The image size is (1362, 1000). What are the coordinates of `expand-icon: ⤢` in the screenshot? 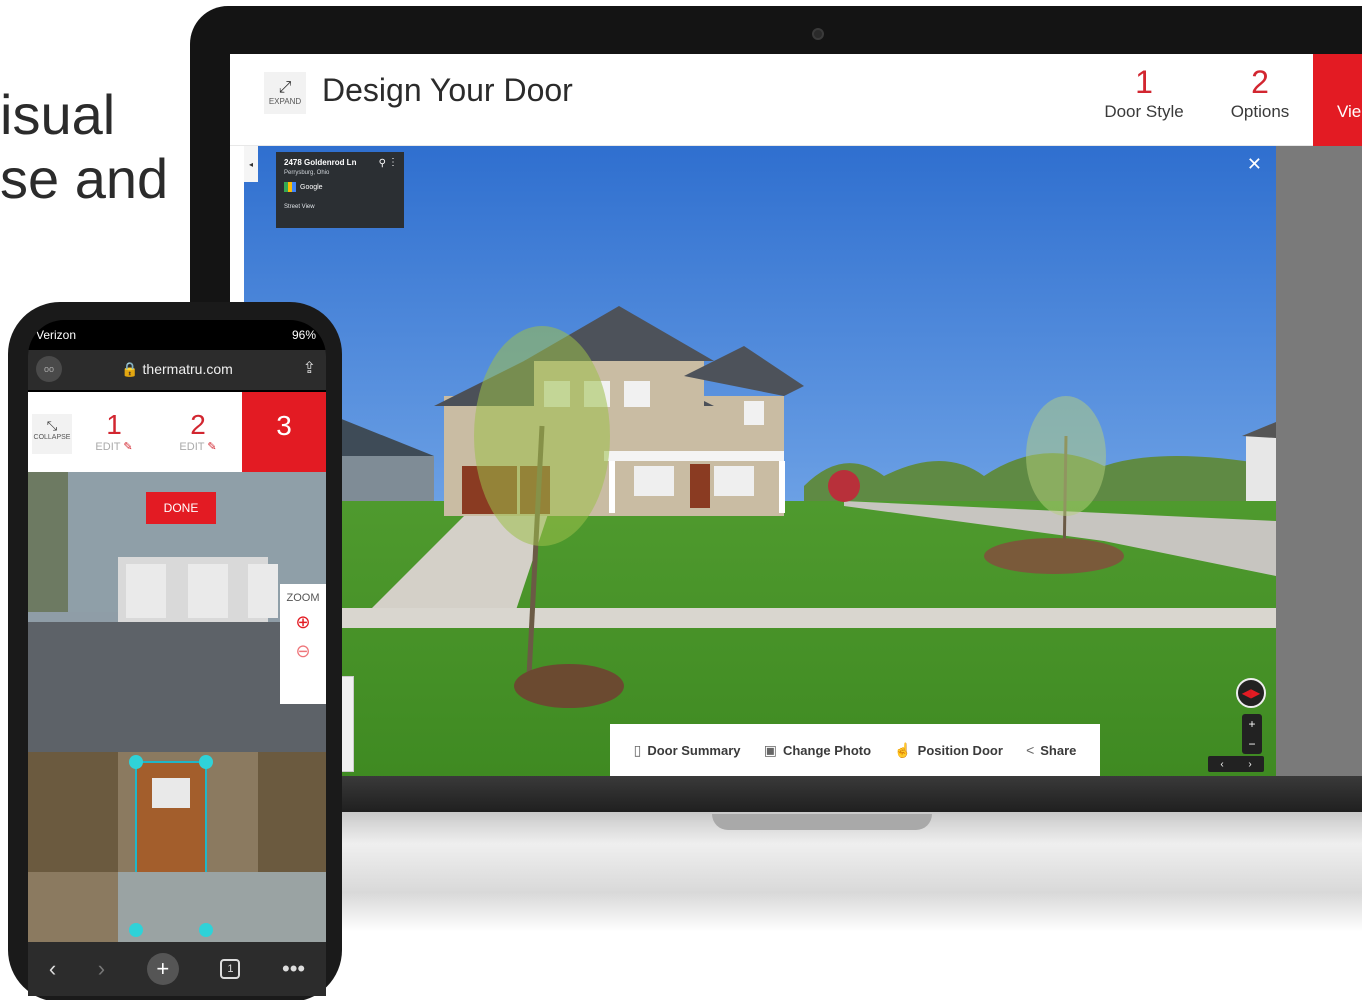 It's located at (285, 87).